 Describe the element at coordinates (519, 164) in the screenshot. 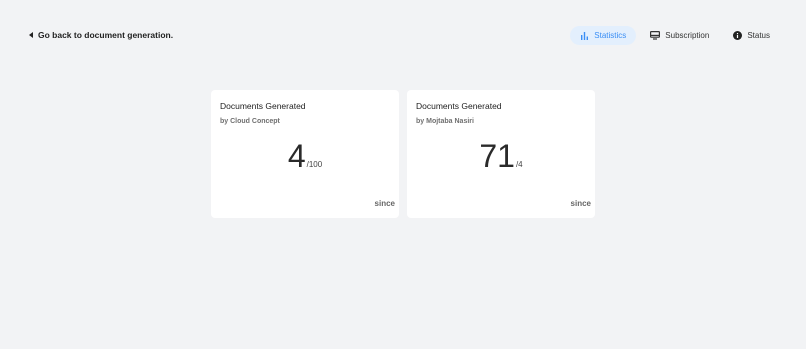

I see `card-limit: /4` at that location.